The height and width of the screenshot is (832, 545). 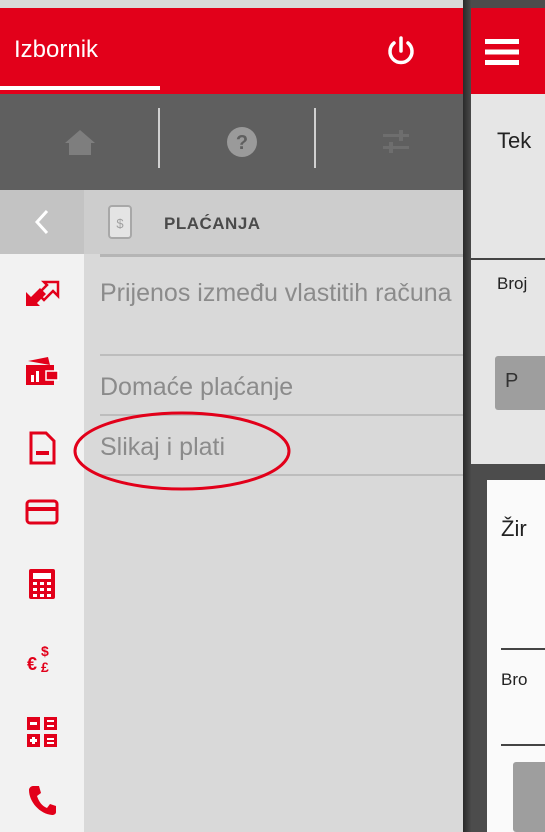 I want to click on card-number-label: Bro, so click(x=514, y=679).